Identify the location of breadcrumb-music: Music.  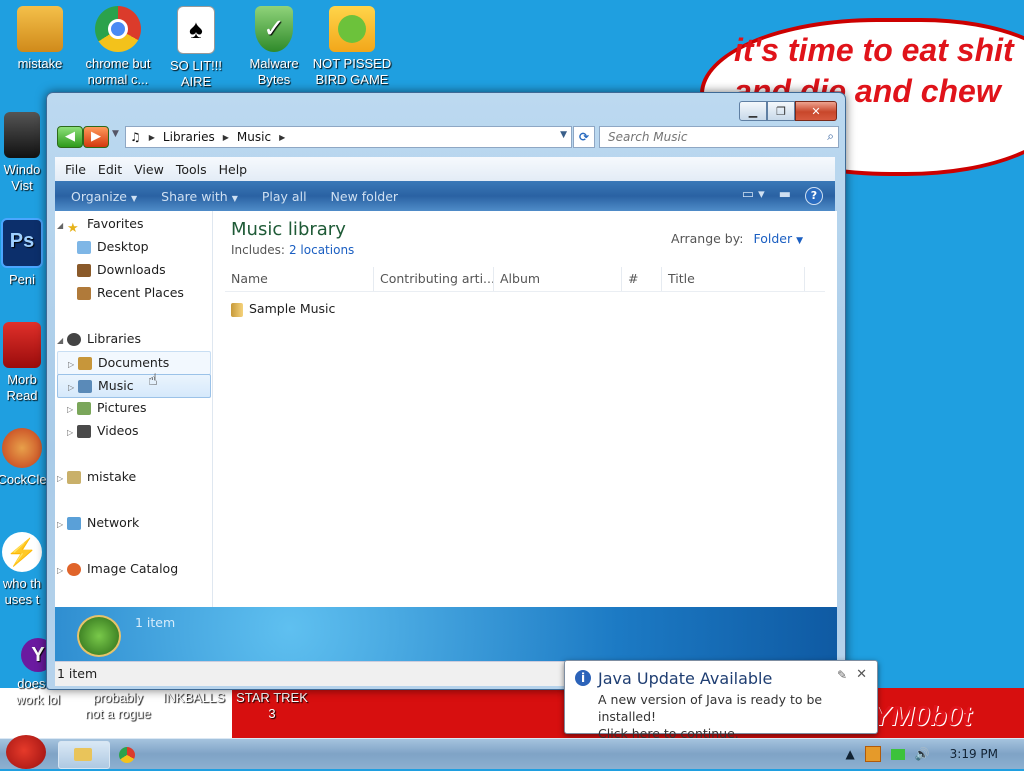
(254, 137).